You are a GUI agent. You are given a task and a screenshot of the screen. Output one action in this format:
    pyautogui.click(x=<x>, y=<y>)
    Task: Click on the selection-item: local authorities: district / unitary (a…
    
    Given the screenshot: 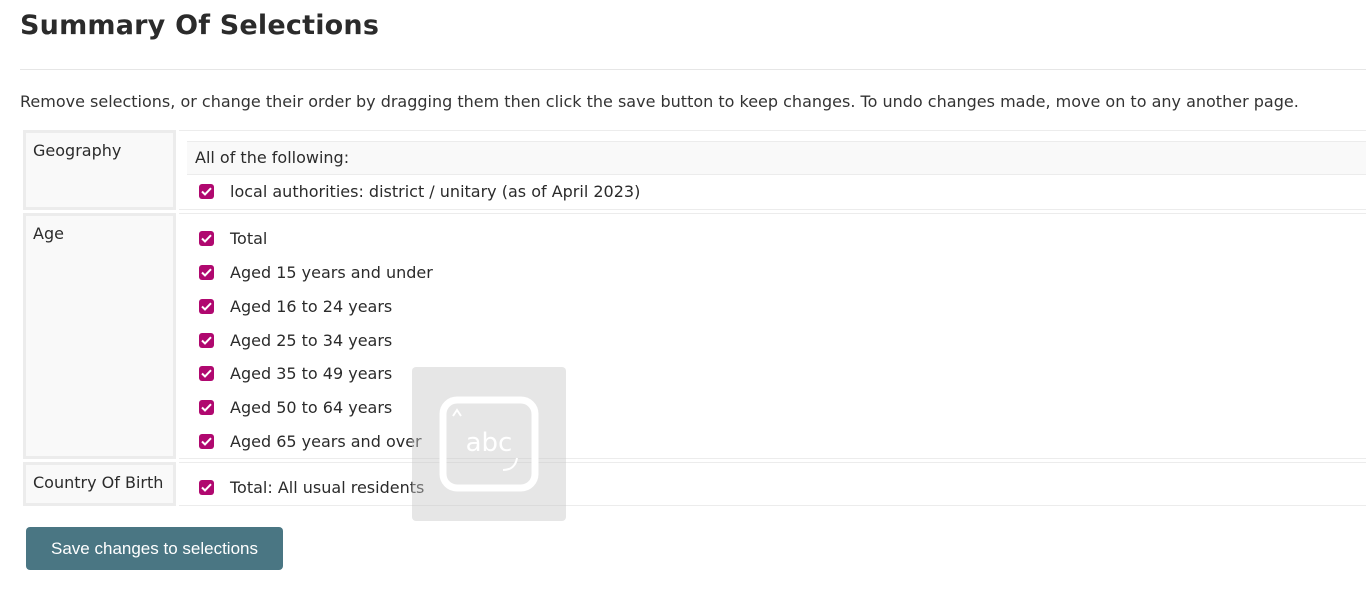 What is the action you would take?
    pyautogui.click(x=419, y=191)
    